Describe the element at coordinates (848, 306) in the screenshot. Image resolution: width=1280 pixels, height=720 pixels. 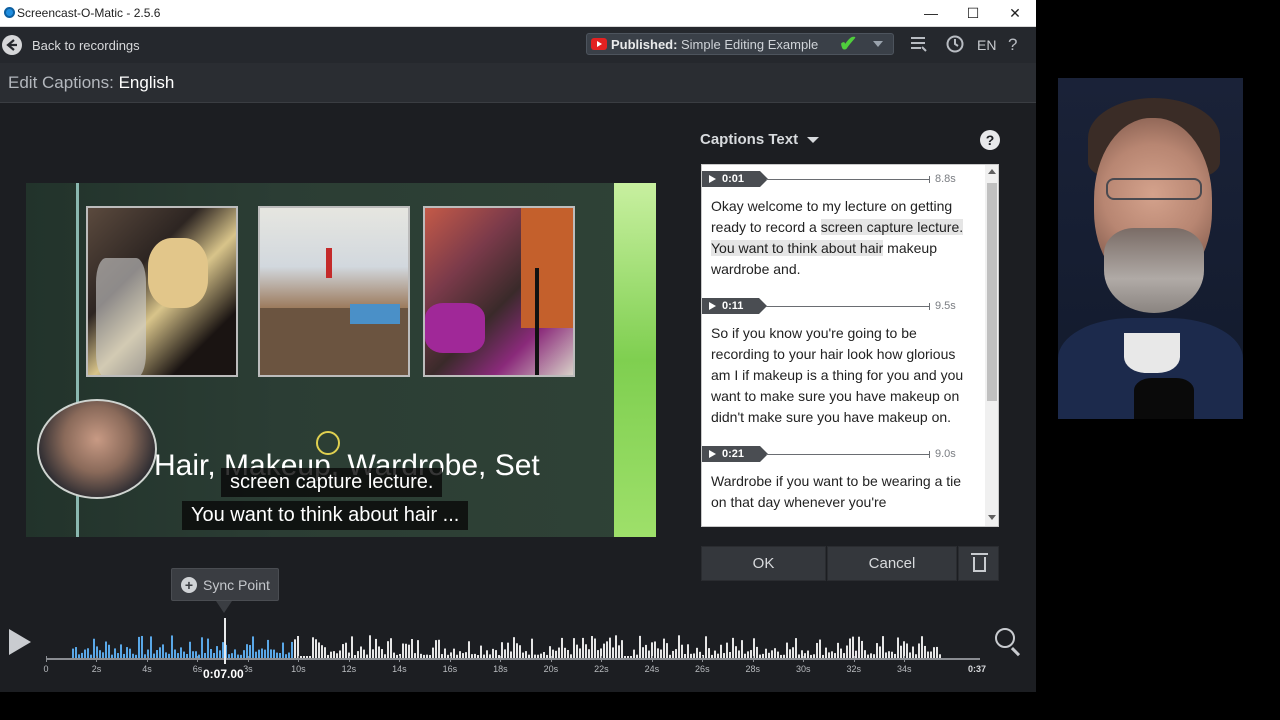
I see `segment-duration-rule` at that location.